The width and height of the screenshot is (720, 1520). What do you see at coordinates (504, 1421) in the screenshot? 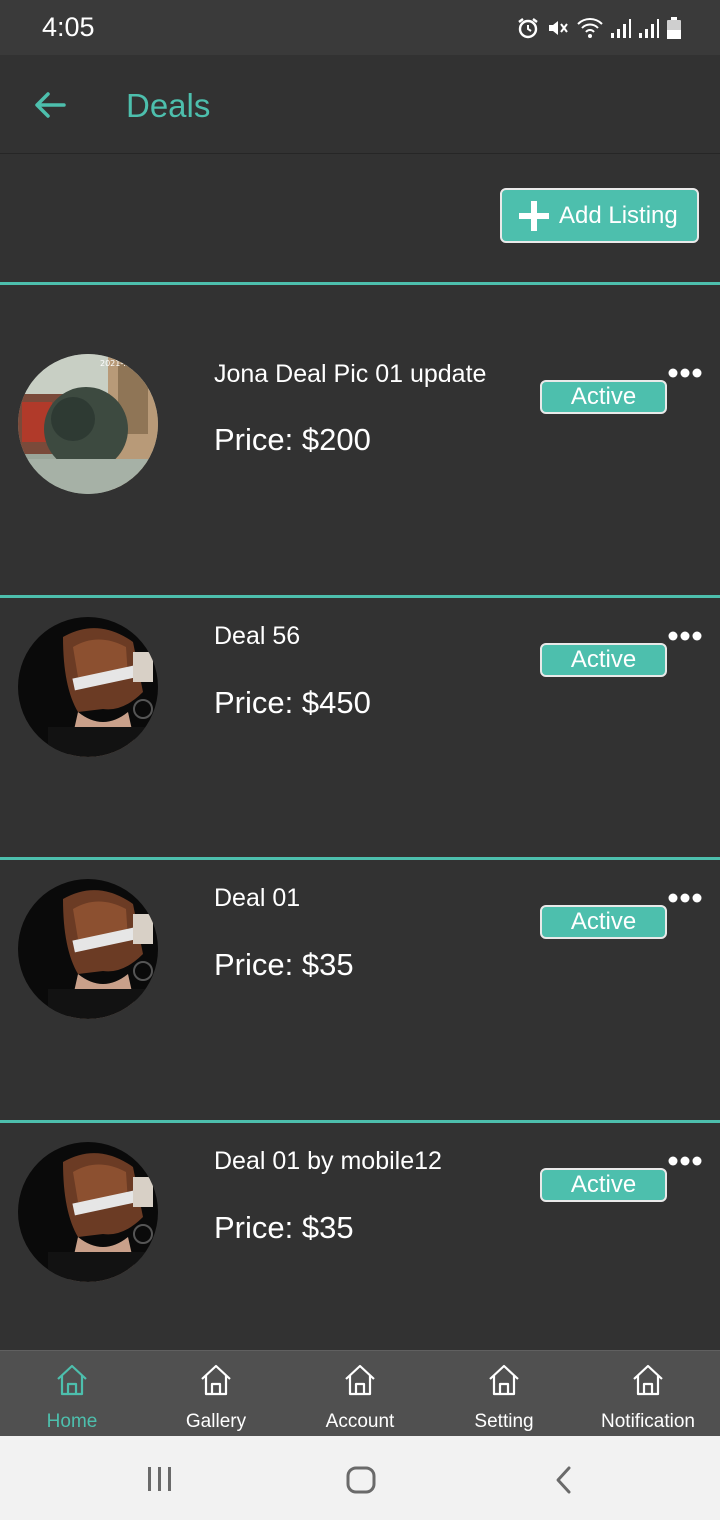
I see `nav-label: Setting` at bounding box center [504, 1421].